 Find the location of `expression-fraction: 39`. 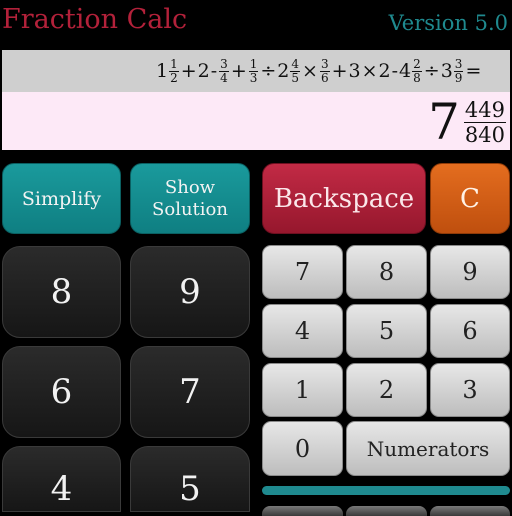

expression-fraction: 39 is located at coordinates (458, 70).